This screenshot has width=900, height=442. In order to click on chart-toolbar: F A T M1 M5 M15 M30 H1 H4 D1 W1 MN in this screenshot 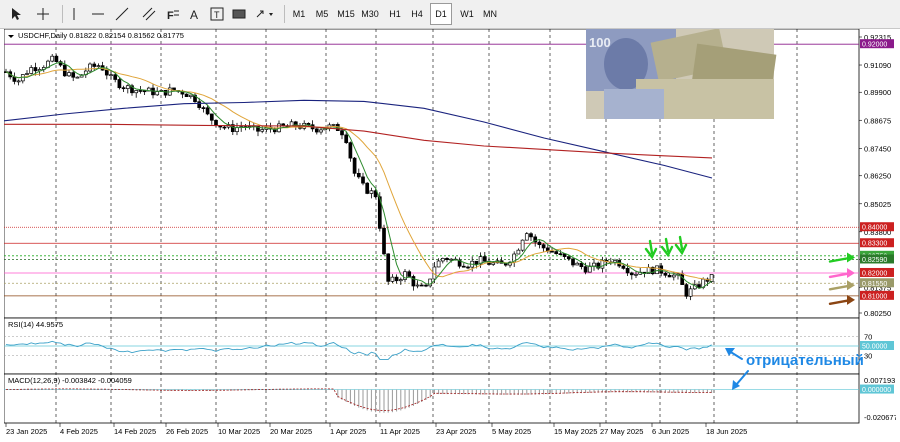, I will do `click(450, 14)`.